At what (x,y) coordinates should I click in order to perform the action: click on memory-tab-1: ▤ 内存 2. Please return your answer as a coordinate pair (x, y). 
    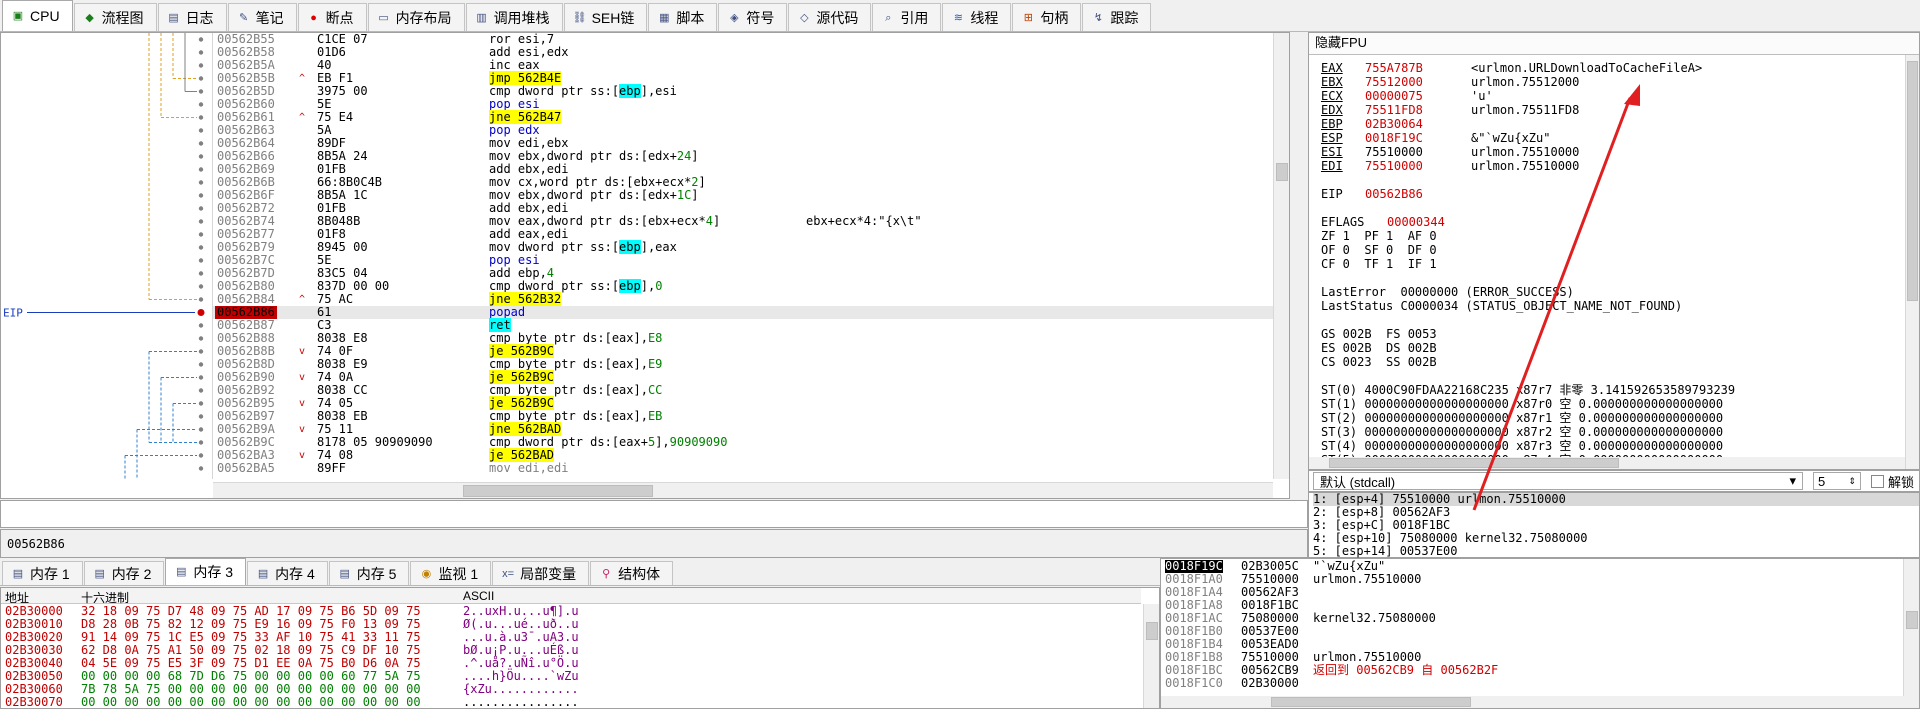
    Looking at the image, I should click on (124, 573).